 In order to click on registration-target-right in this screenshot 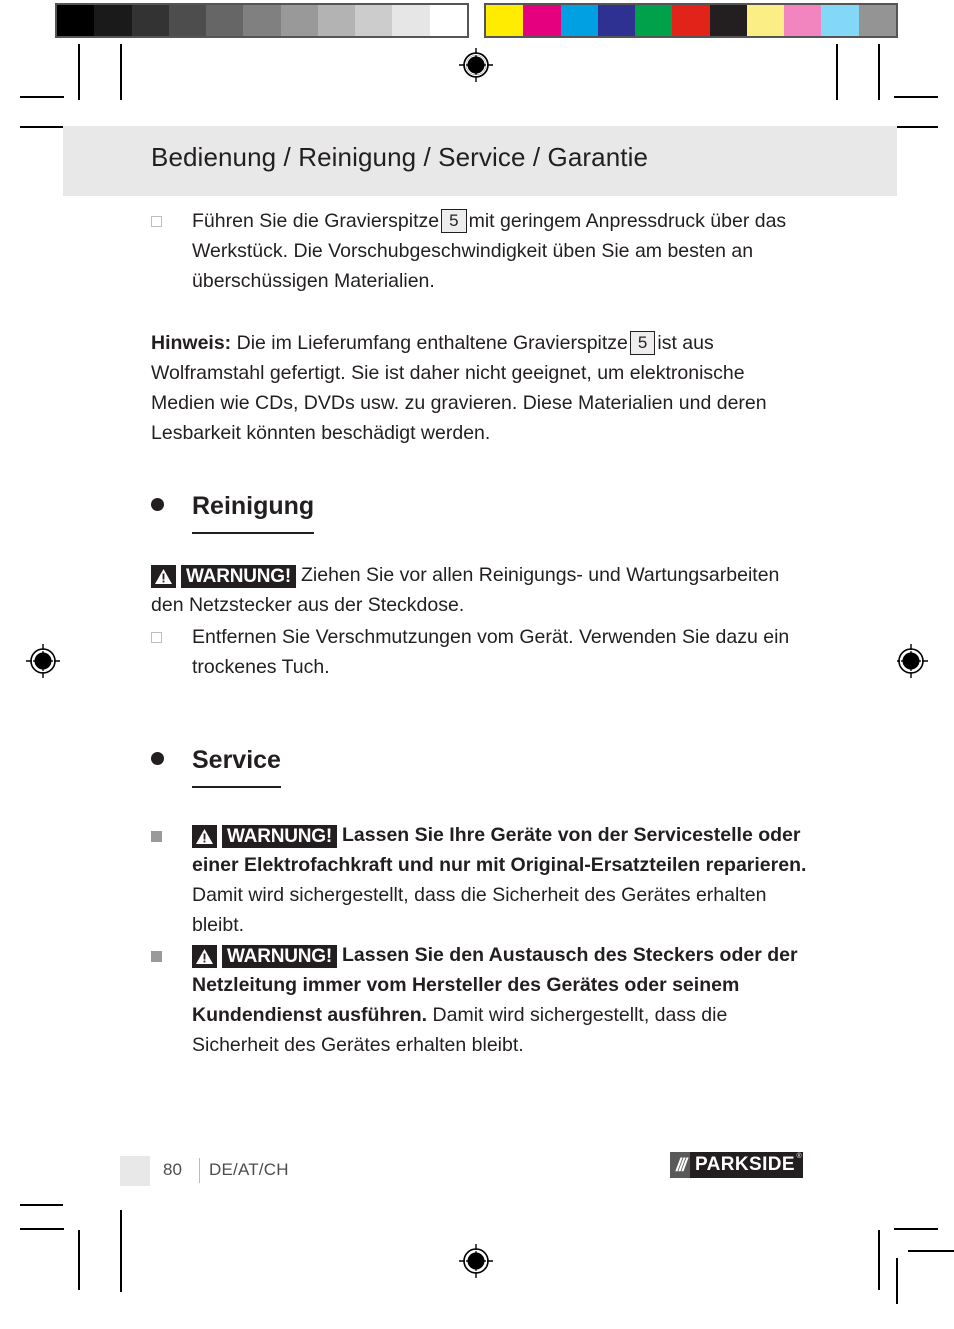, I will do `click(911, 661)`.